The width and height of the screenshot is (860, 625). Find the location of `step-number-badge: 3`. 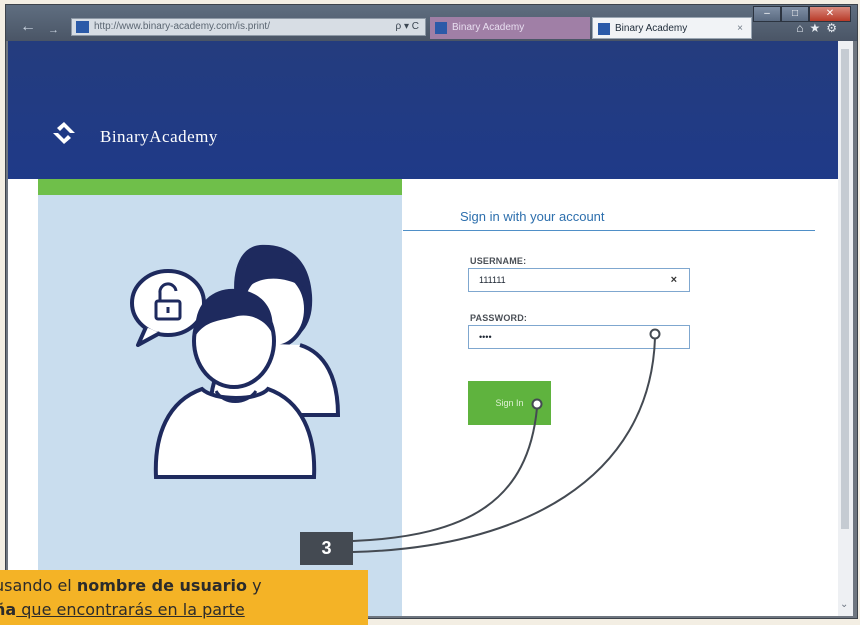

step-number-badge: 3 is located at coordinates (326, 548).